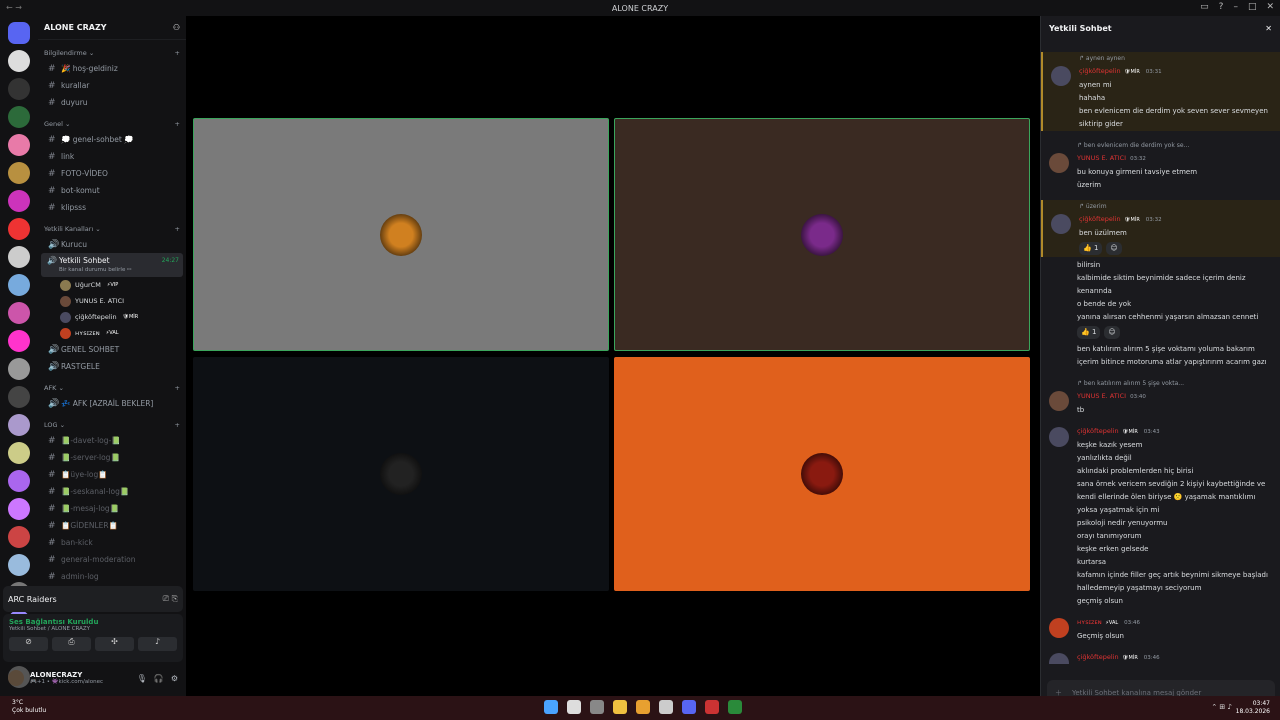 This screenshot has height=720, width=1280. Describe the element at coordinates (112, 333) in the screenshot. I see `voice-user: ʜʏsɪzᴇɴ ⚡VAL` at that location.